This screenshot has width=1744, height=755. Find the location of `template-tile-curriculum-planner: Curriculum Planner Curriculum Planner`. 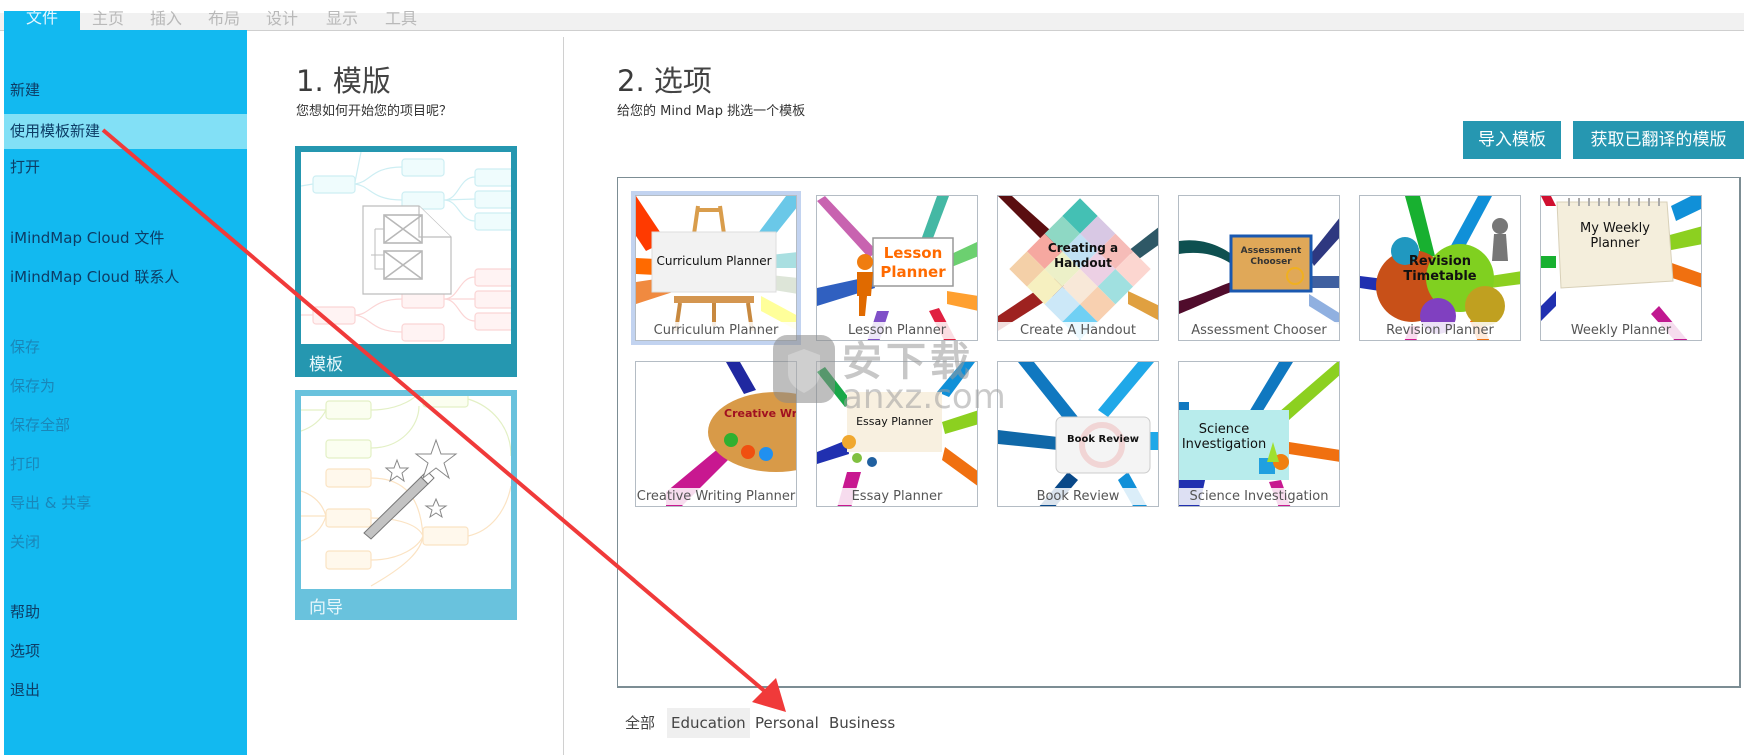

template-tile-curriculum-planner: Curriculum Planner Curriculum Planner is located at coordinates (716, 268).